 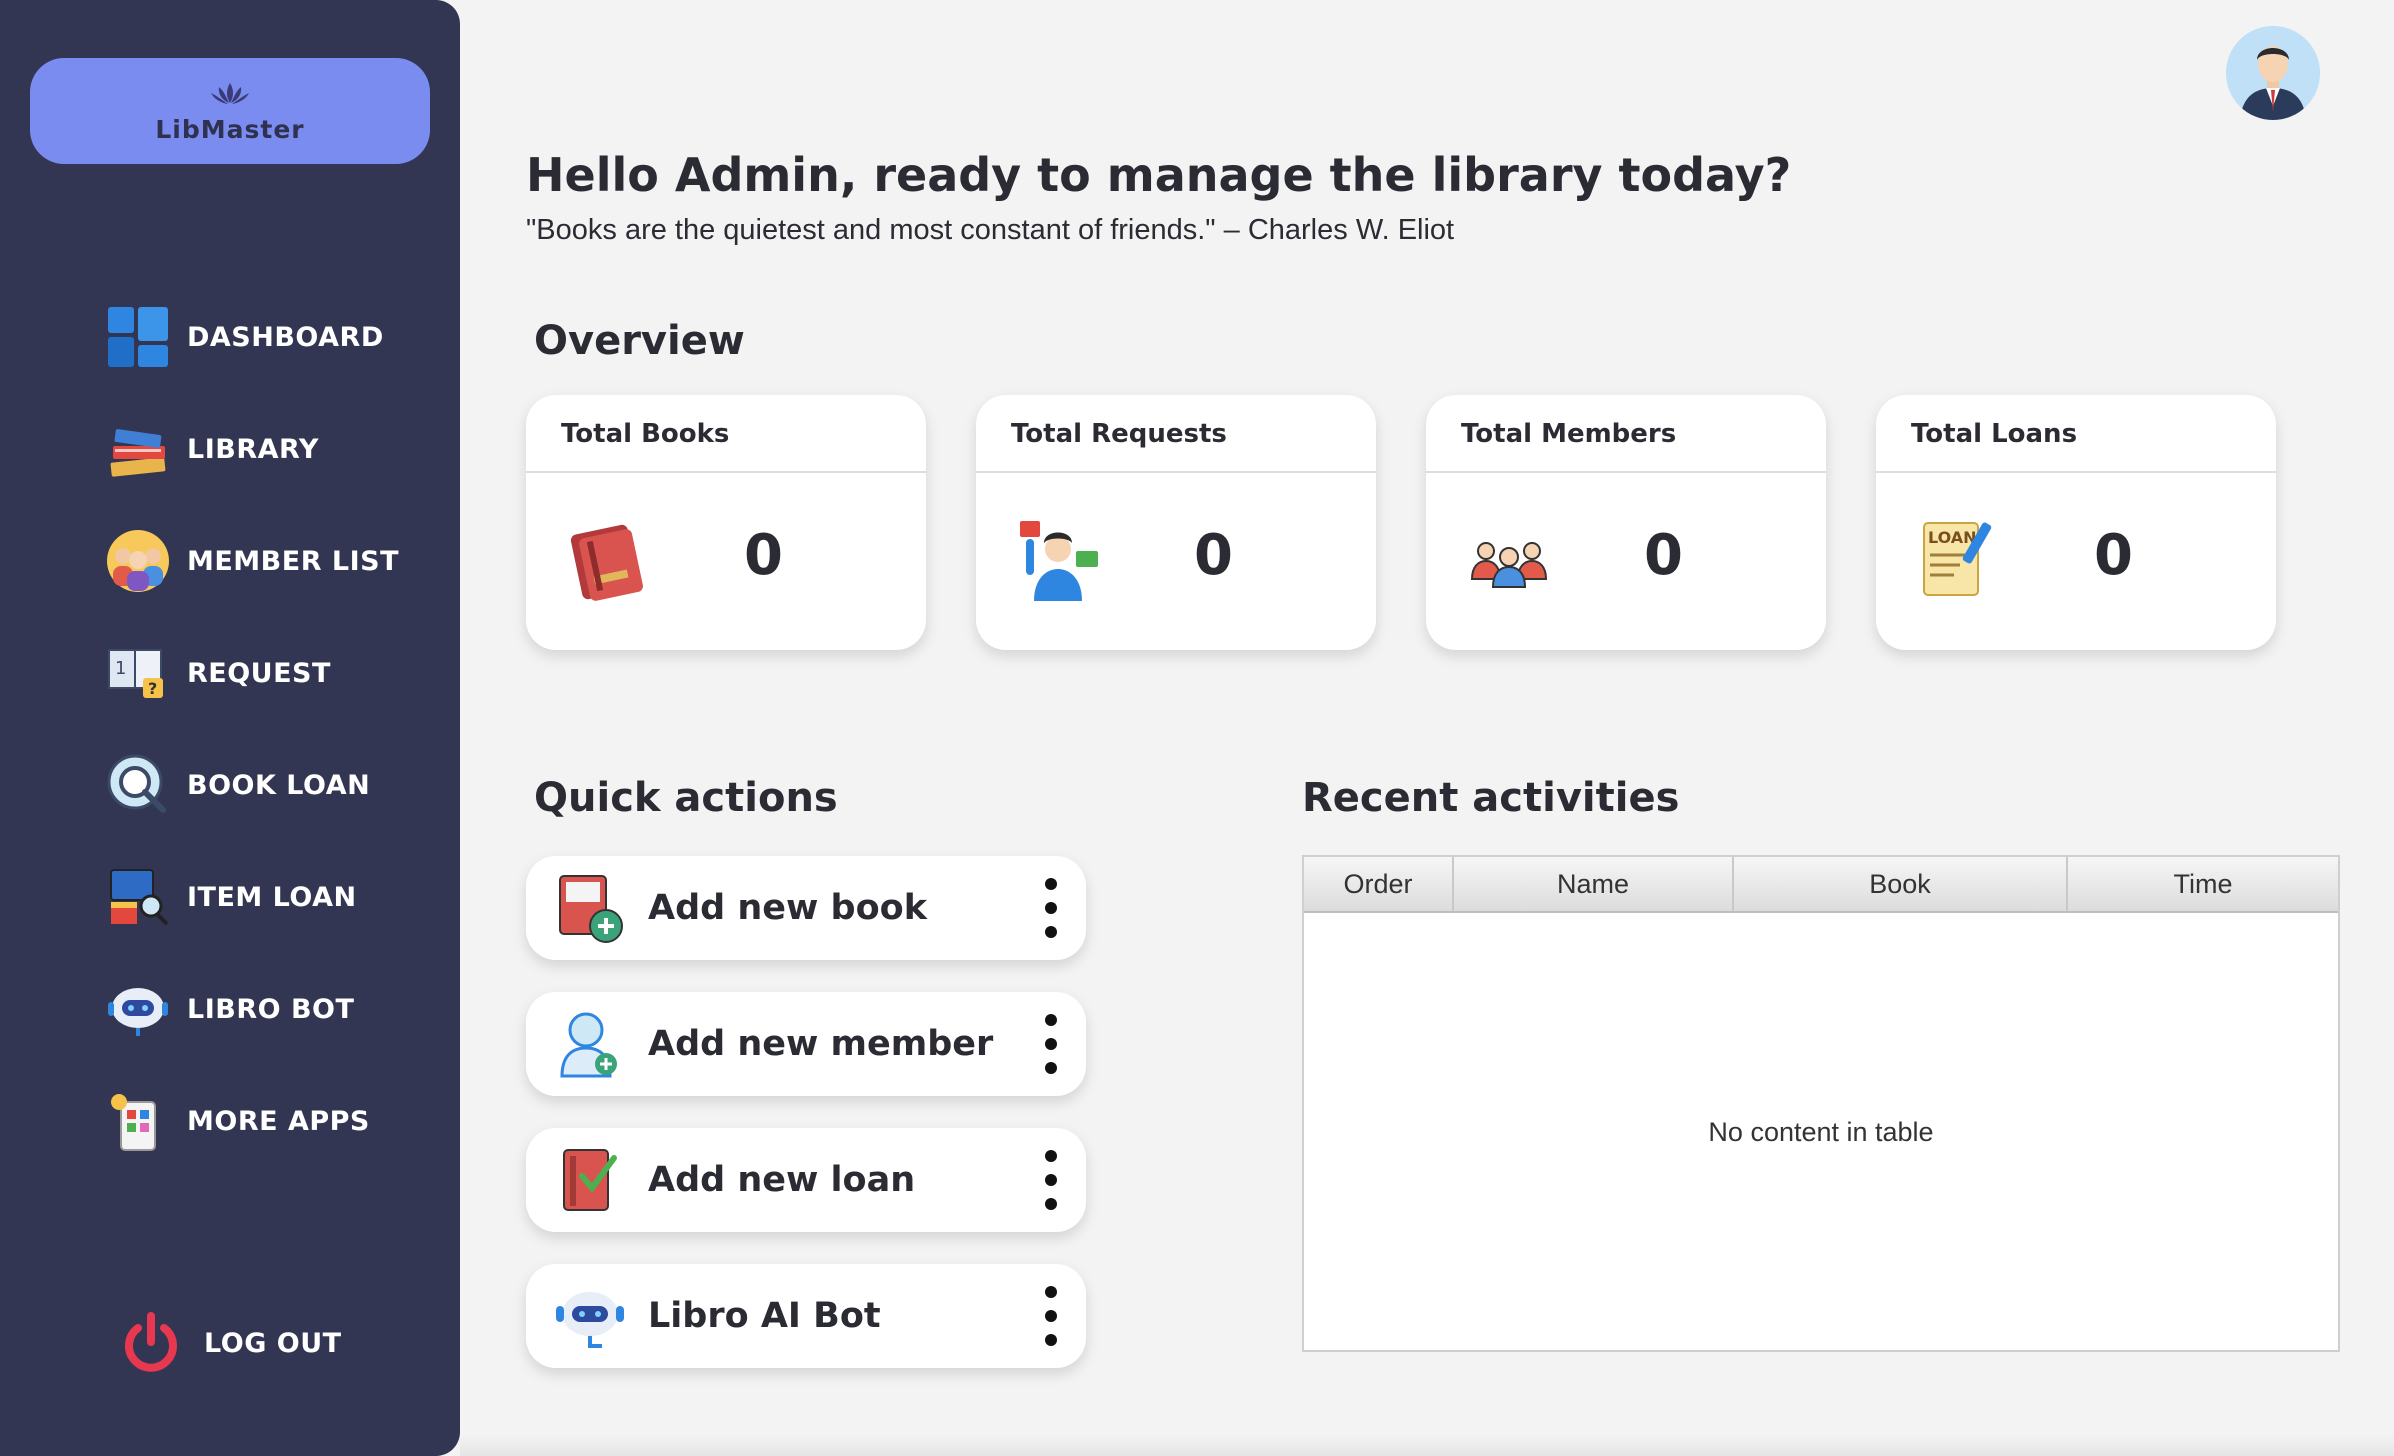 I want to click on stat-card-total-members: Total Members 0, so click(x=1626, y=522).